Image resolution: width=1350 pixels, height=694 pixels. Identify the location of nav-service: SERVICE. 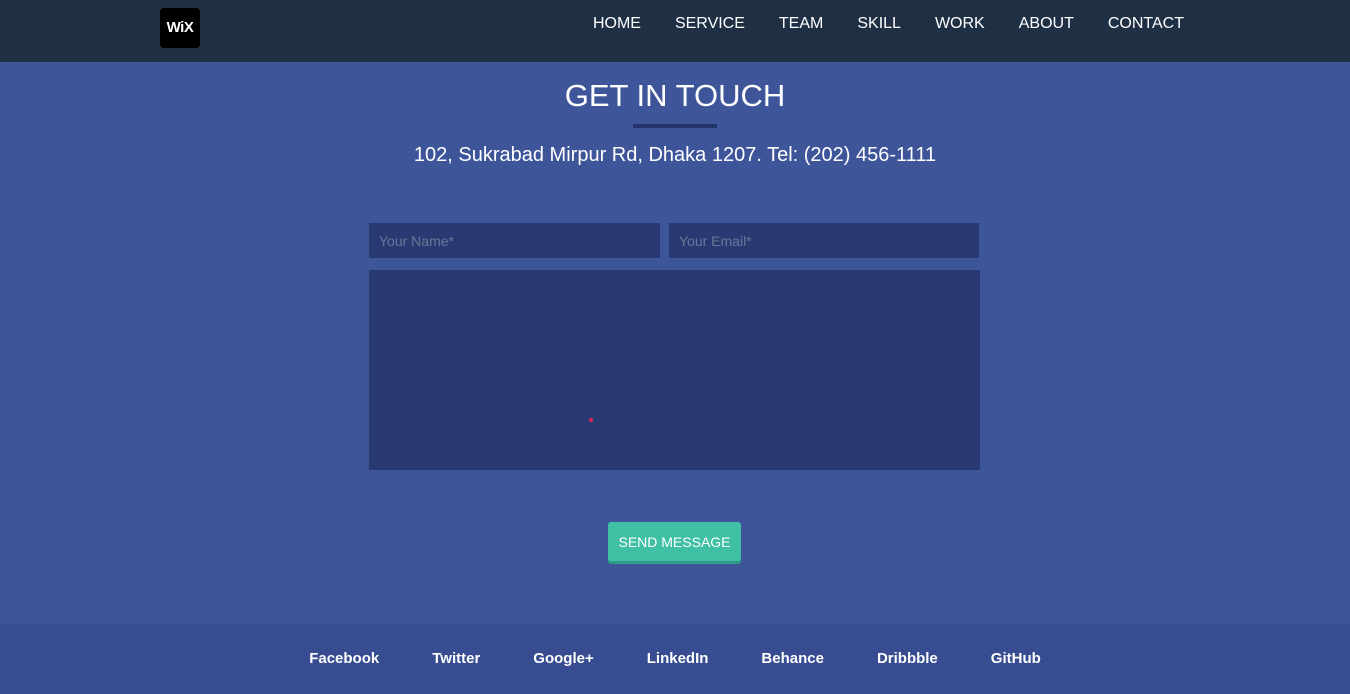
(710, 24).